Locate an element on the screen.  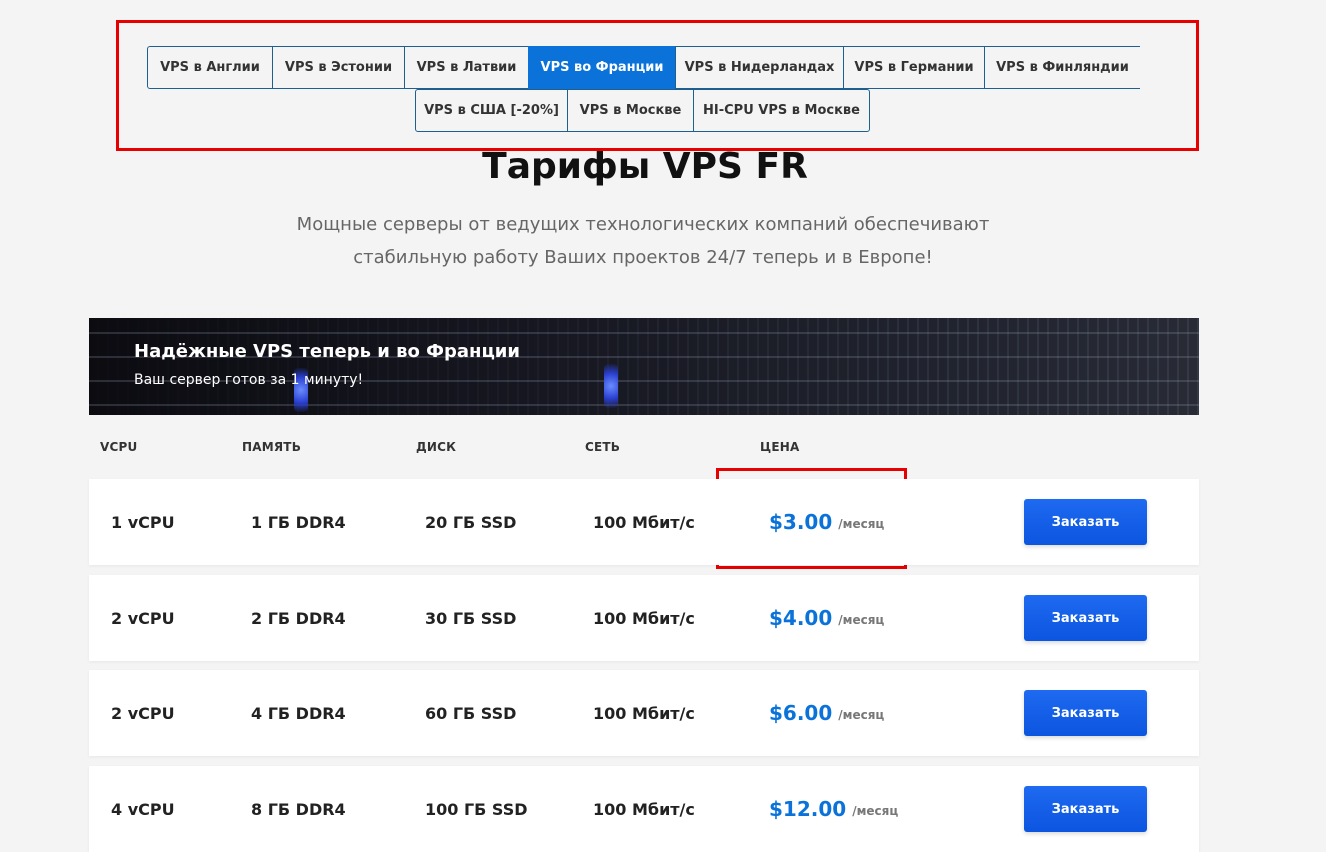
plan-memory: 8 ГБ DDR4 is located at coordinates (298, 809).